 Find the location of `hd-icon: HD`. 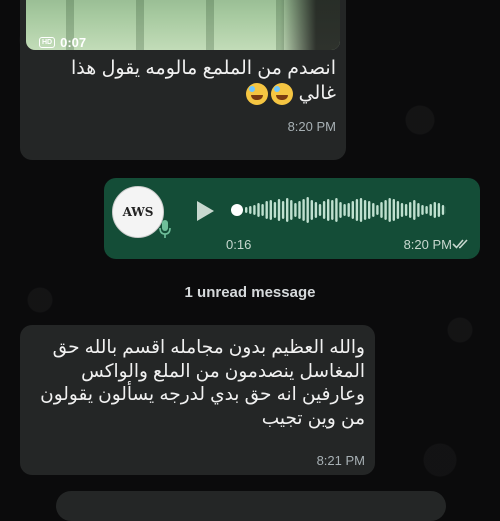

hd-icon: HD is located at coordinates (47, 42).